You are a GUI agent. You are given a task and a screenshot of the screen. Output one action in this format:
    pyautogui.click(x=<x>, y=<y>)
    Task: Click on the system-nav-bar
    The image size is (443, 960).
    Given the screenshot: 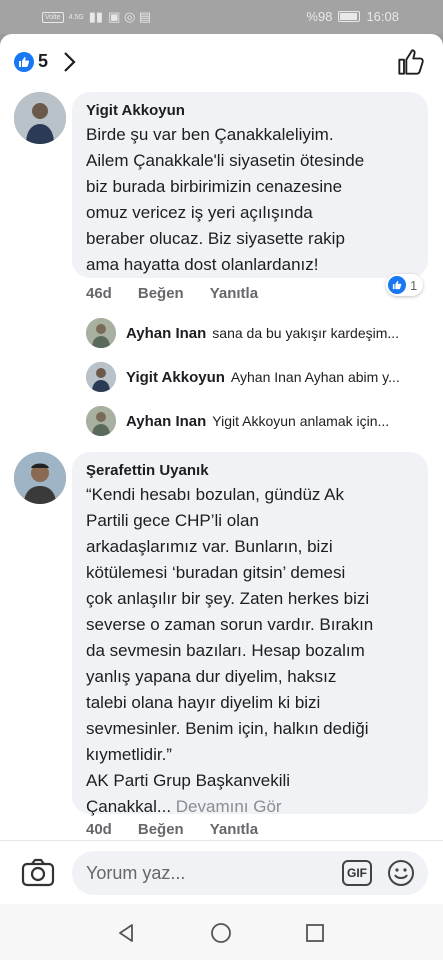 What is the action you would take?
    pyautogui.click(x=221, y=932)
    